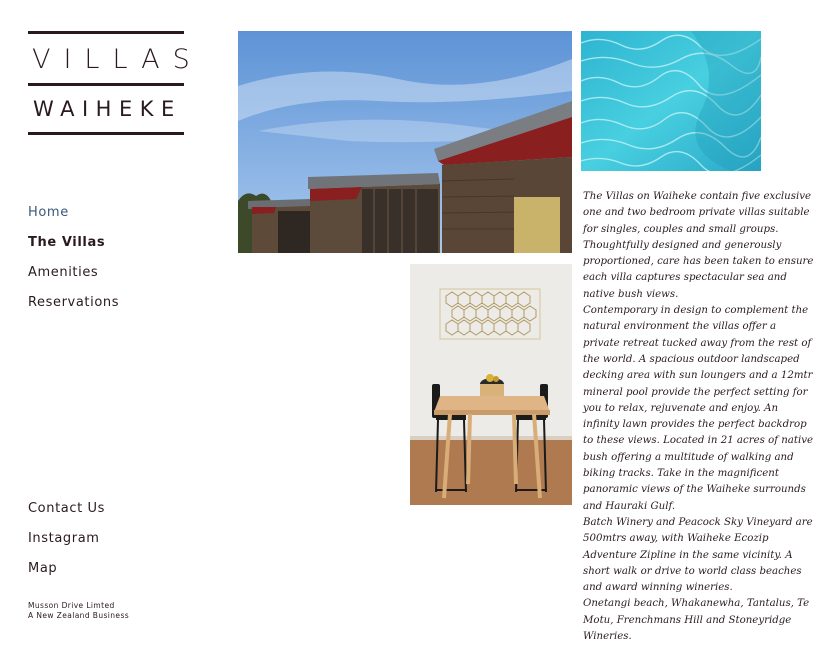  I want to click on nav-home-link: Home, so click(73, 220).